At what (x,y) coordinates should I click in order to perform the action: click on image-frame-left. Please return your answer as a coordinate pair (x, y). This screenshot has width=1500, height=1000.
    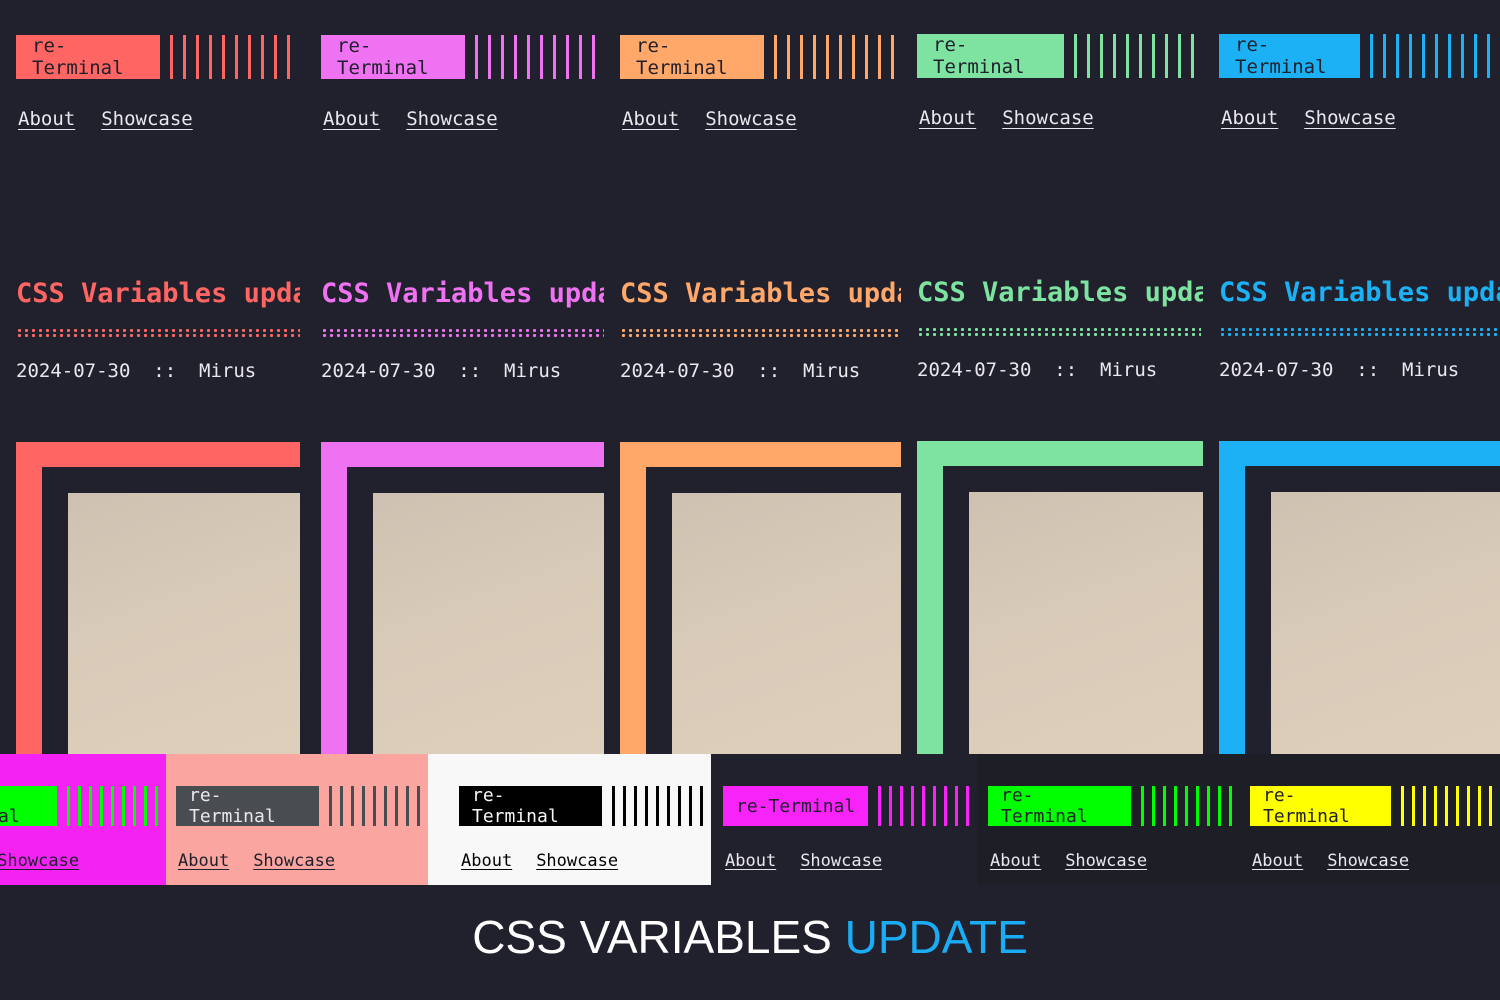
    Looking at the image, I should click on (930, 597).